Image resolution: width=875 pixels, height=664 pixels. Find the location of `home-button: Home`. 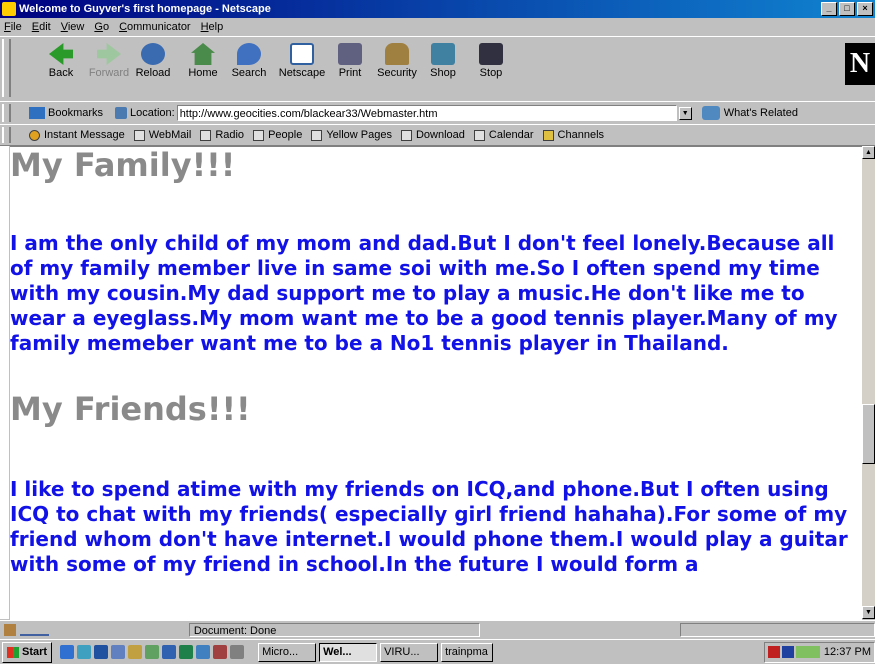

home-button: Home is located at coordinates (203, 61).